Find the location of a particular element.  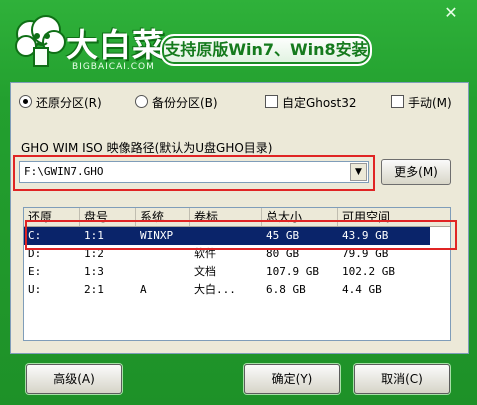

table-cell: U: is located at coordinates (35, 289).